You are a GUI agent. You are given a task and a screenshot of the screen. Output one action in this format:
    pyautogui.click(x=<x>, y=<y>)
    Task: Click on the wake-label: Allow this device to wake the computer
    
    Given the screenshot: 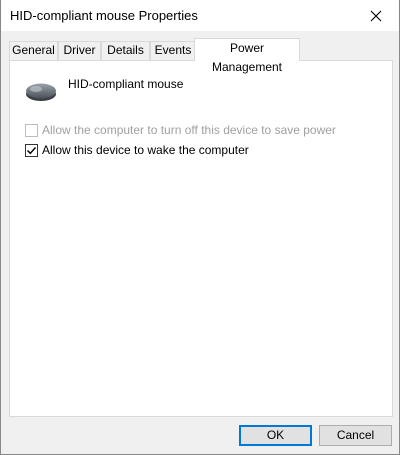 What is the action you would take?
    pyautogui.click(x=145, y=150)
    